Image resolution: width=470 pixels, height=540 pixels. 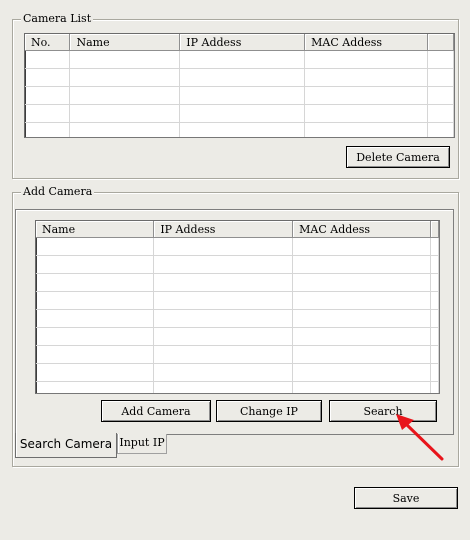 I want to click on delete-camera-button: Delete Camera, so click(x=398, y=157).